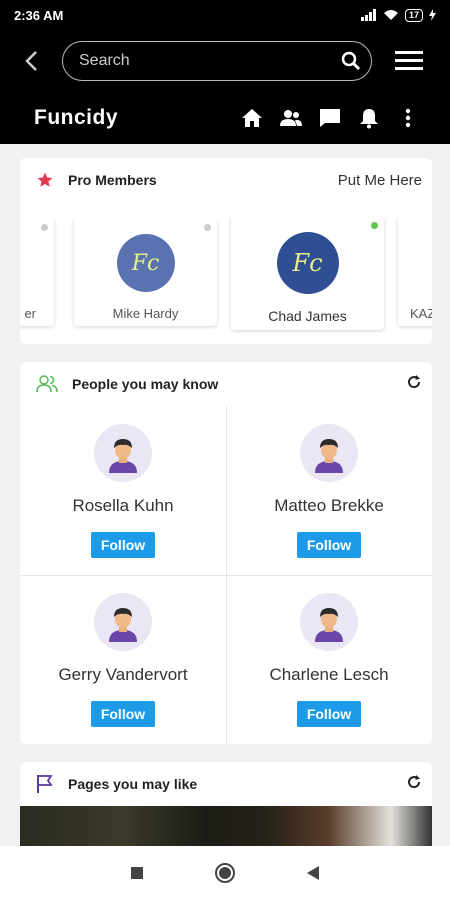  I want to click on pro-member-tile: Fc Mike Hardy, so click(145, 272).